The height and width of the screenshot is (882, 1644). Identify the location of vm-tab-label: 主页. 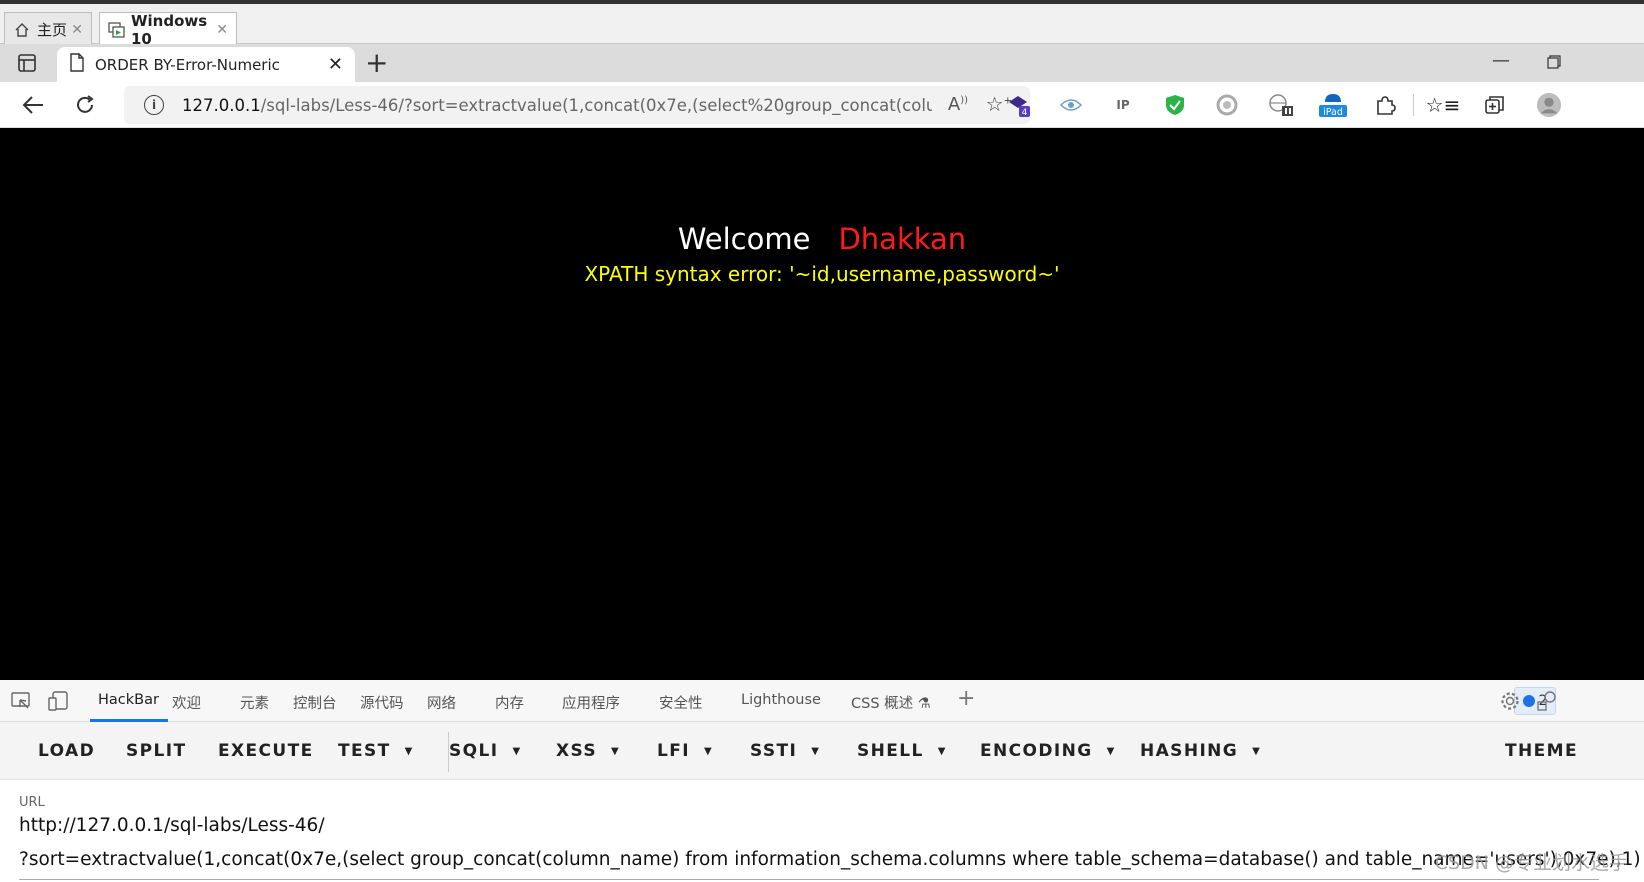
(52, 30).